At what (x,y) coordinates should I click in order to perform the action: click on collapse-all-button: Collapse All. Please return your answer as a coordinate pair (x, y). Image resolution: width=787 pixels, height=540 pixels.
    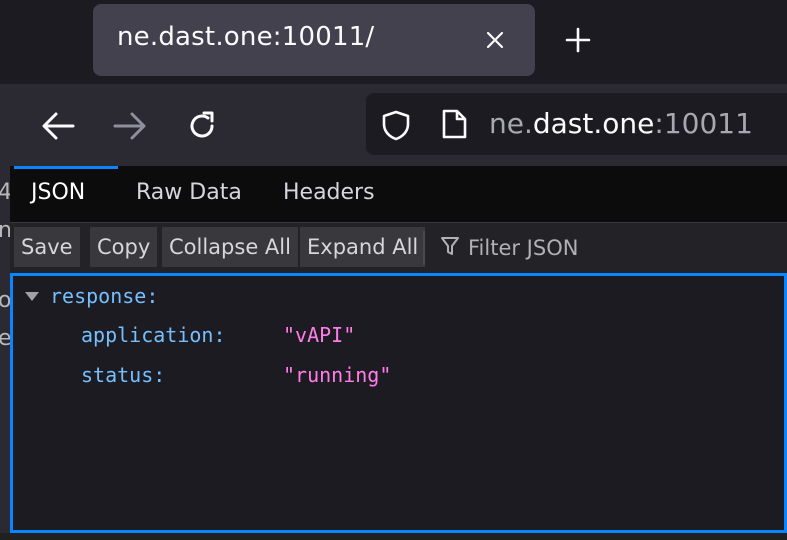
    Looking at the image, I should click on (230, 247).